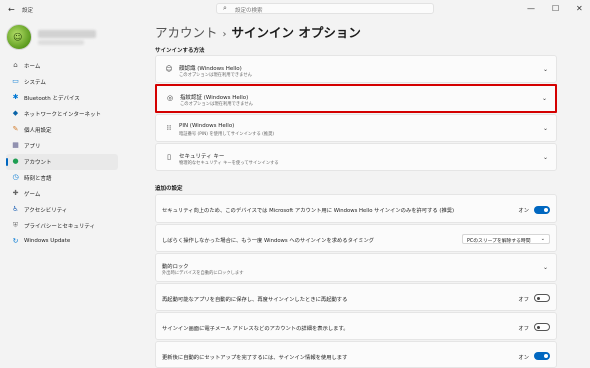  What do you see at coordinates (356, 326) in the screenshot?
I see `setting-row-show-account-details: サインイン画面に電子メール アドレスなどのアカウントの詳細を表示します。 オフ` at bounding box center [356, 326].